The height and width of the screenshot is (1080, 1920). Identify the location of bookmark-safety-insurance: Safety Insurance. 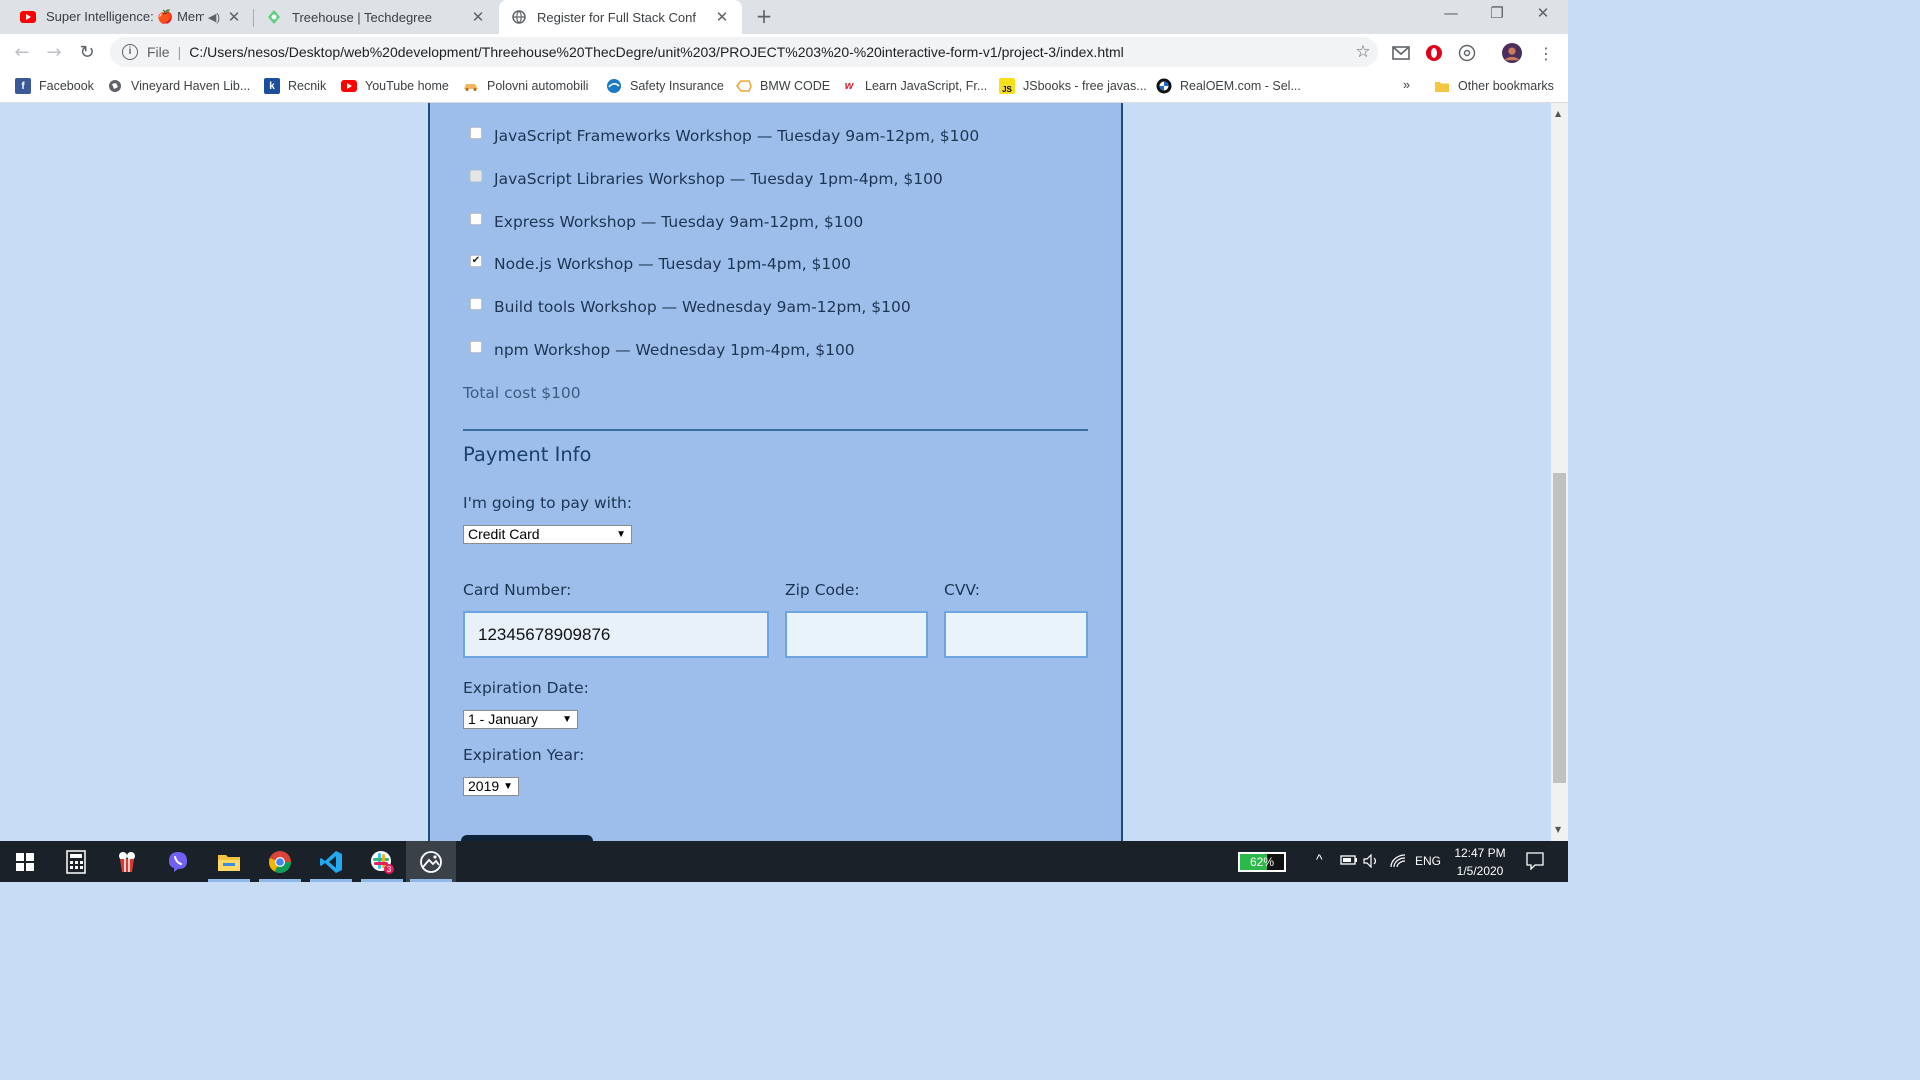
(665, 86).